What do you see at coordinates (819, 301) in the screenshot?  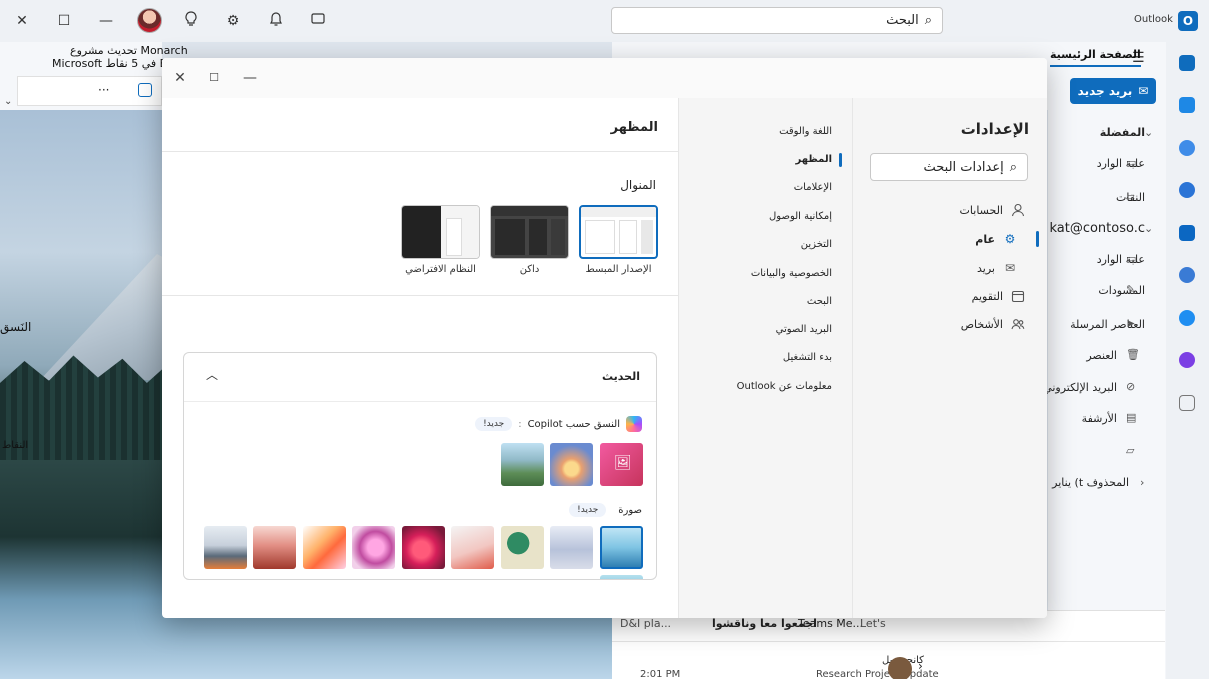 I see `subnav-search: البحث` at bounding box center [819, 301].